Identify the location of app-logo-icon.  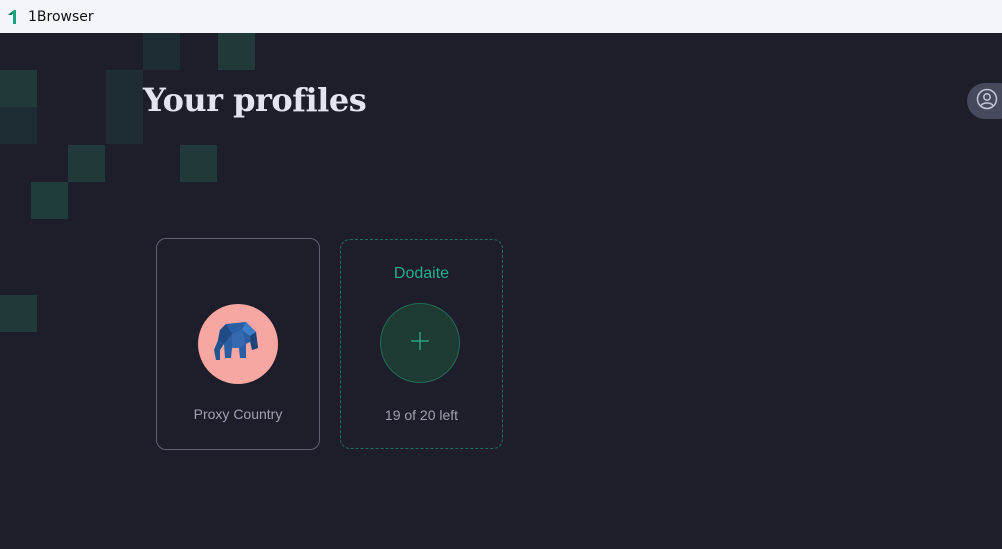
(13, 17).